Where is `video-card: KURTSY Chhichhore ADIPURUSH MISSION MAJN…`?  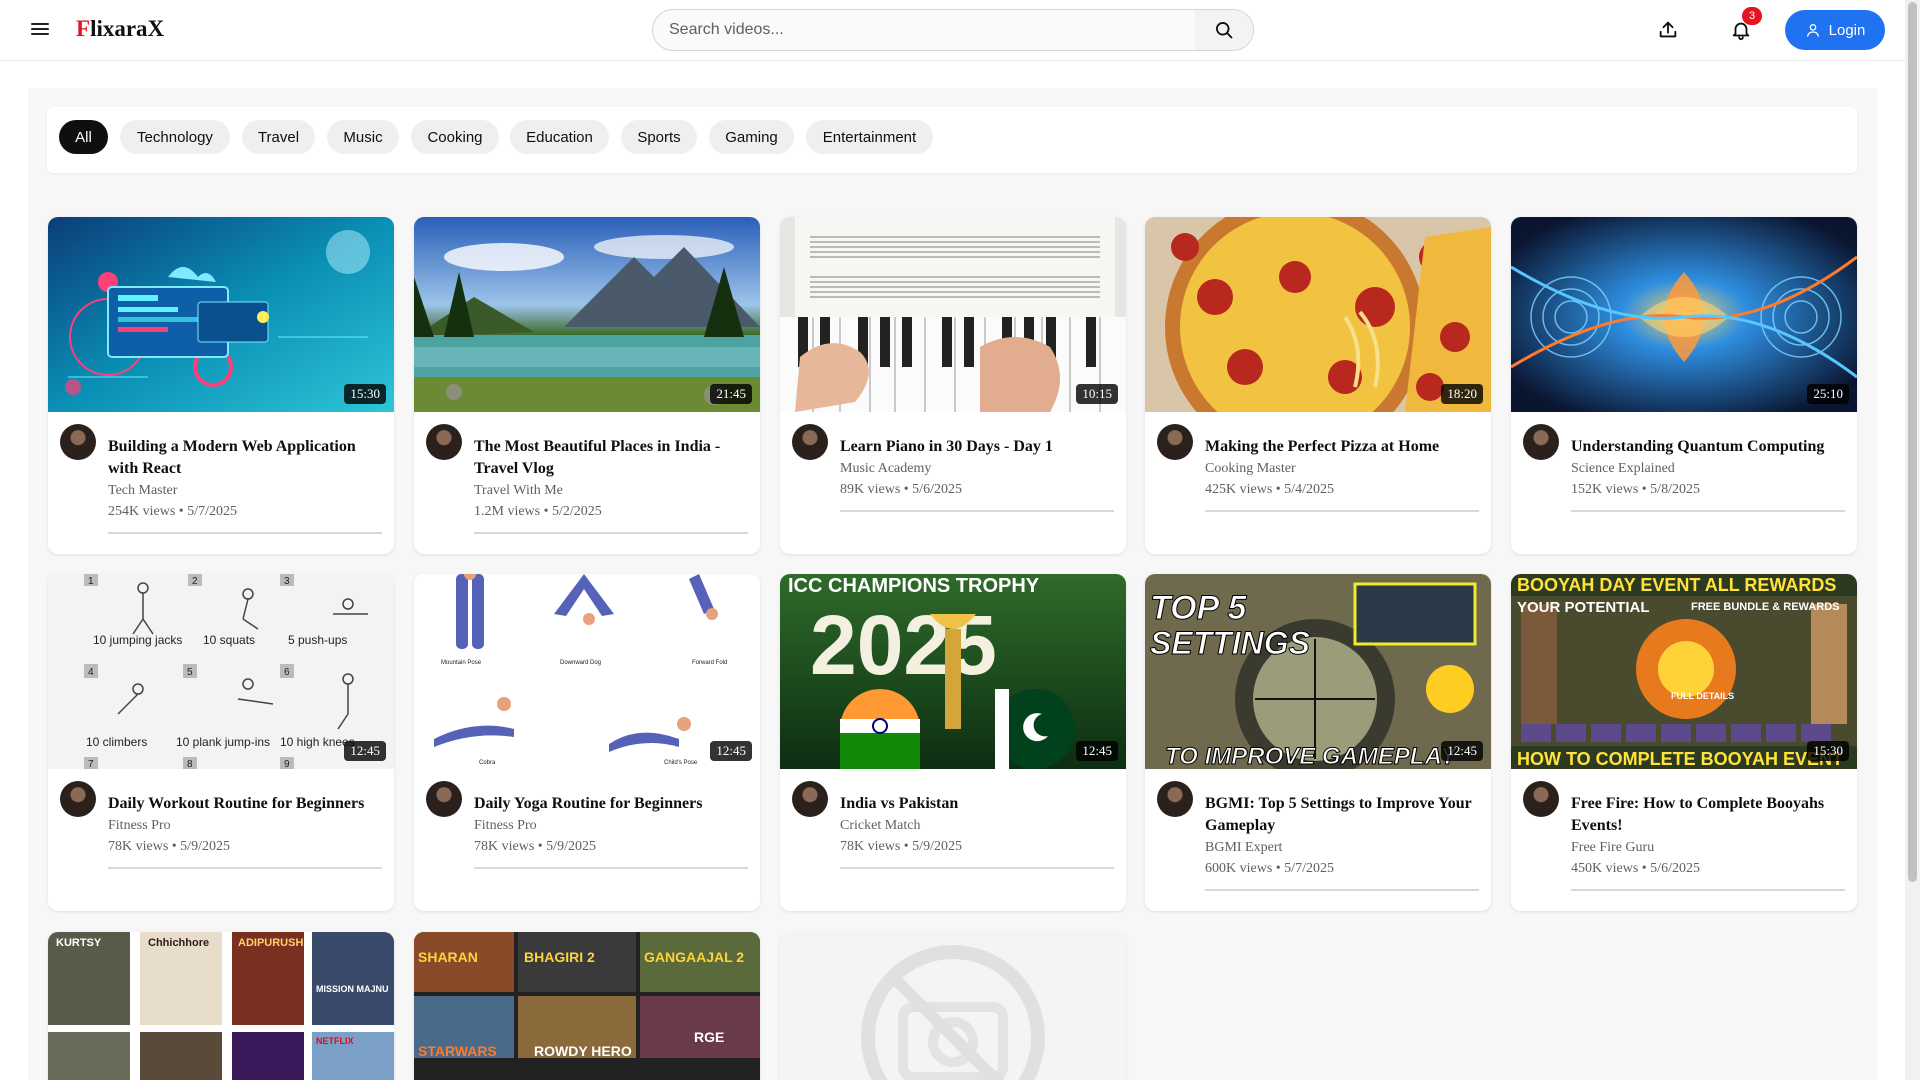 video-card: KURTSY Chhichhore ADIPURUSH MISSION MAJN… is located at coordinates (221, 1006).